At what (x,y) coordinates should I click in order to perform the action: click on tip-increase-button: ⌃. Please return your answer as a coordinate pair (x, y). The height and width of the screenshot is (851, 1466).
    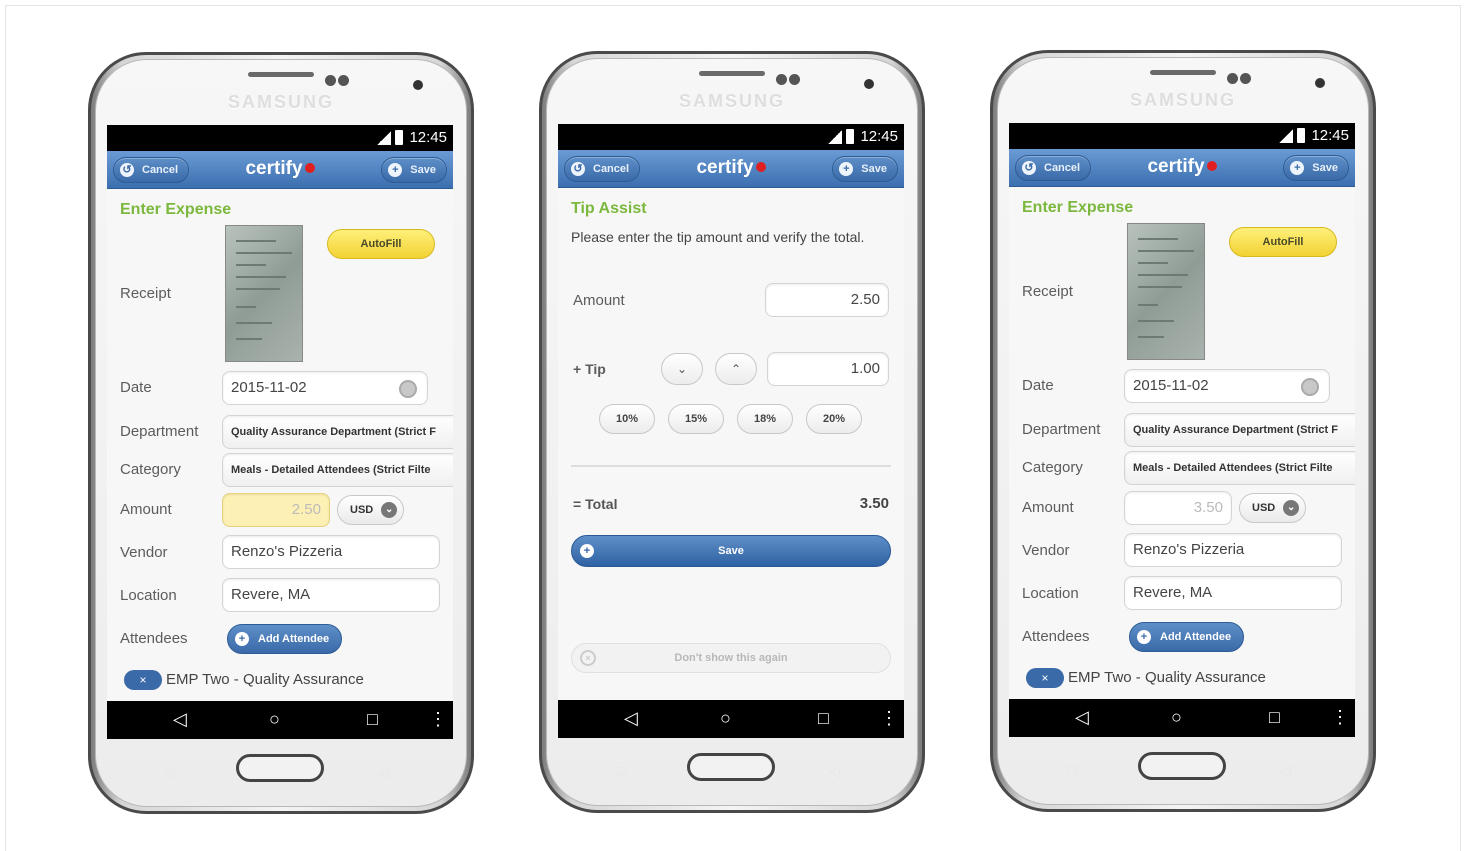
    Looking at the image, I should click on (736, 369).